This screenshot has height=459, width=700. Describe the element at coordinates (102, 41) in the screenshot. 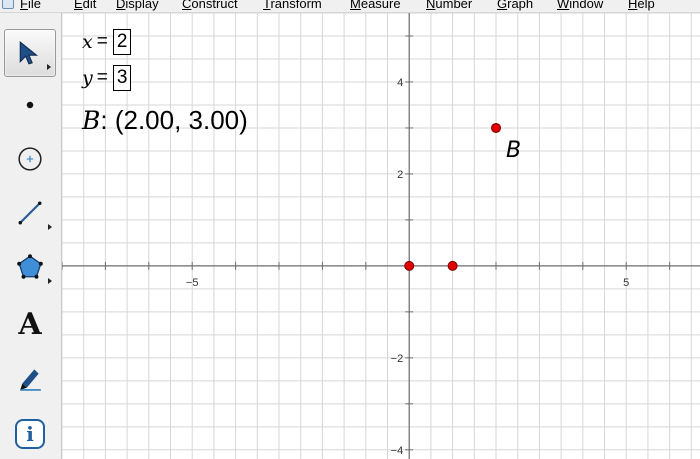

I see `parameter-x-equals: =` at that location.